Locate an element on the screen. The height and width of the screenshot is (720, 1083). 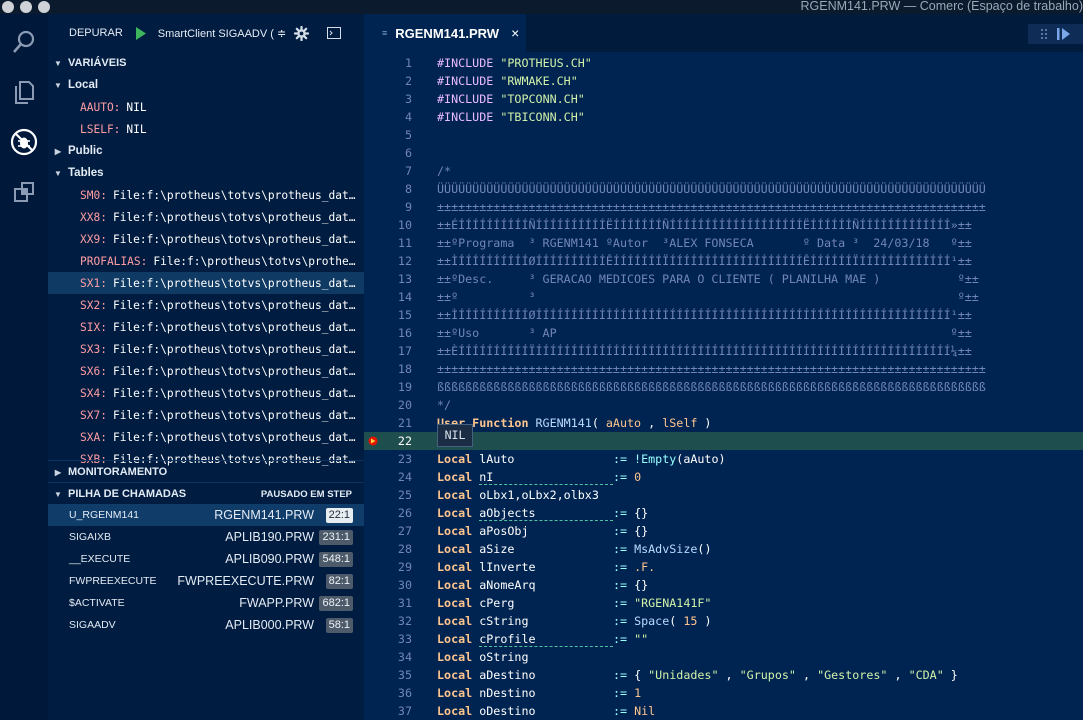
code-token: := !Empty is located at coordinates (644, 459).